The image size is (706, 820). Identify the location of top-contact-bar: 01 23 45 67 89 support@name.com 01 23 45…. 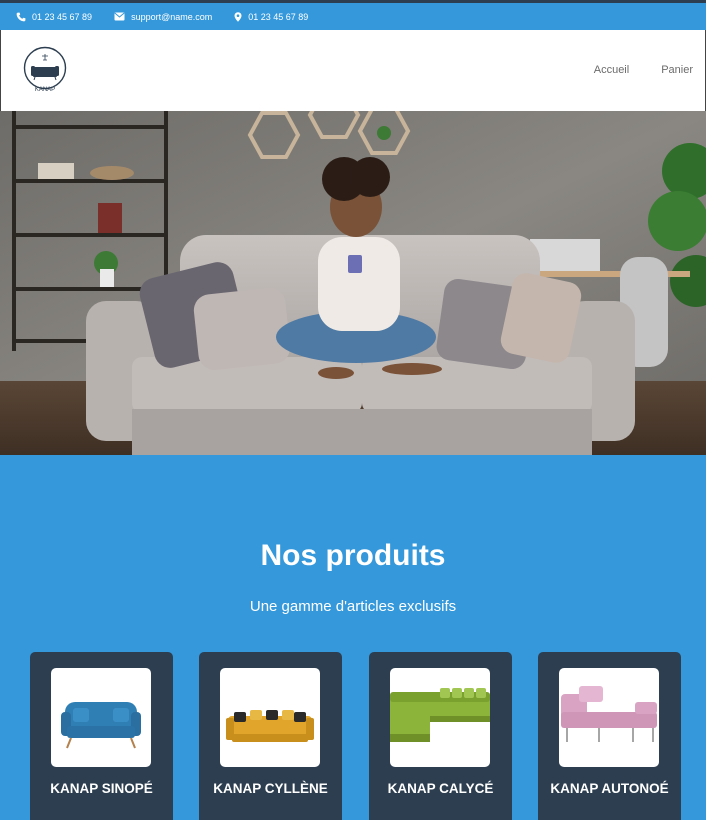
(353, 15).